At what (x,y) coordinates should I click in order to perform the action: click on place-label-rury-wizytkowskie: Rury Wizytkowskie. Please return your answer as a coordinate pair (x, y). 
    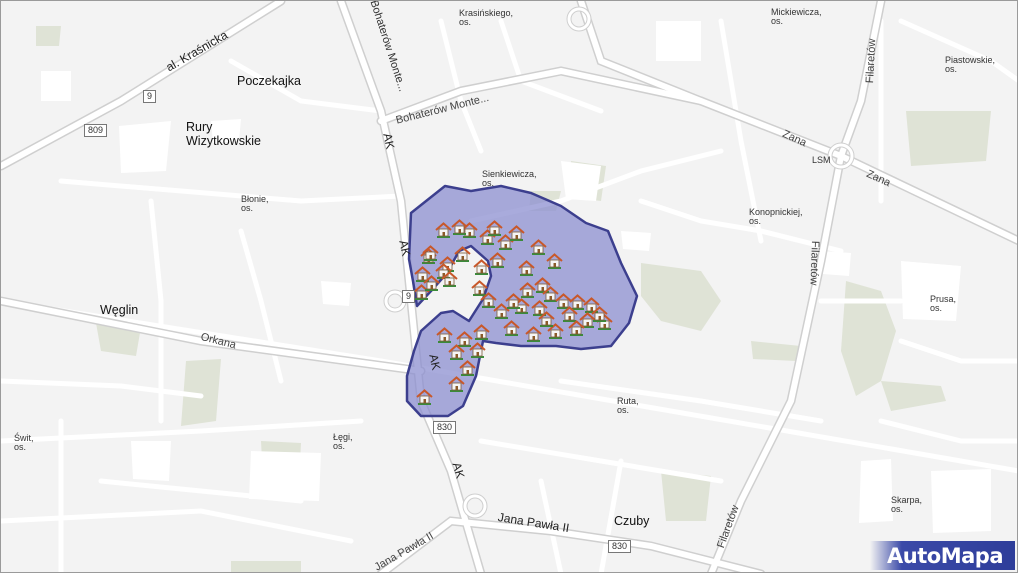
    Looking at the image, I should click on (223, 134).